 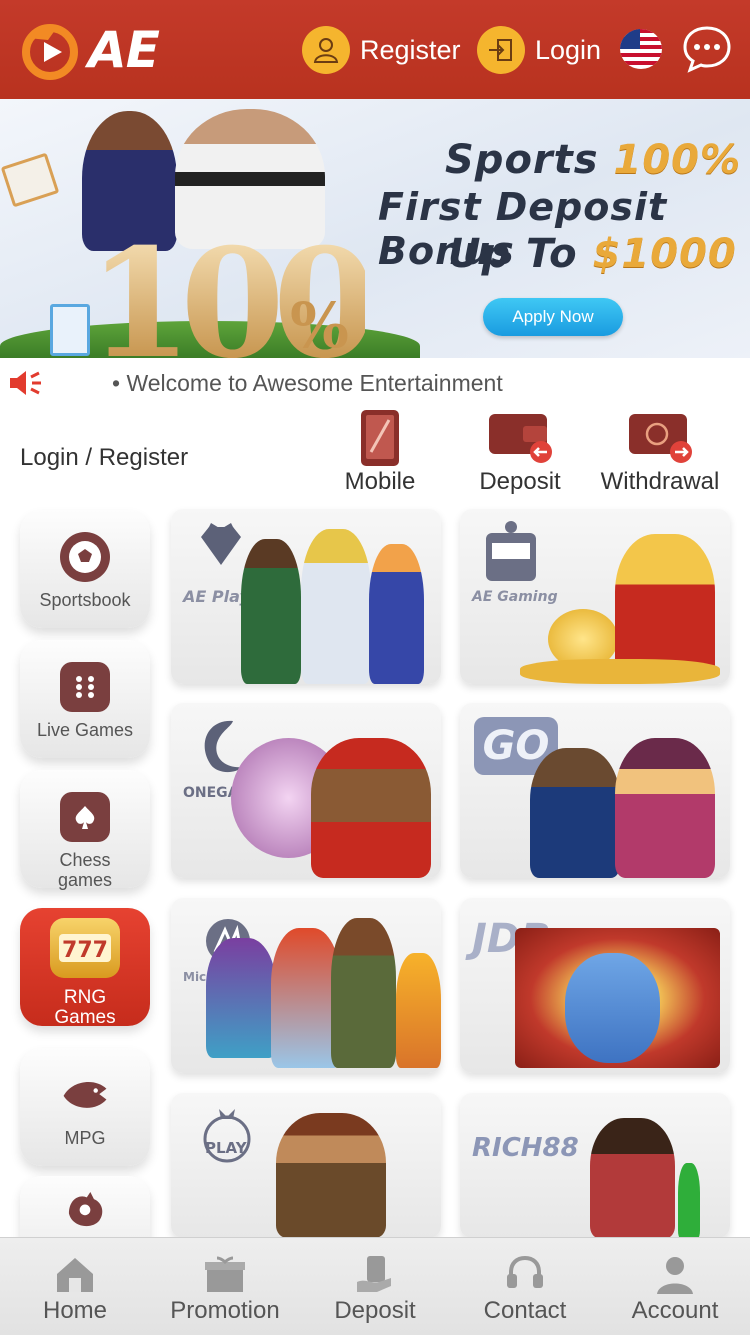 I want to click on game-tile-microgaming: Microgaming, so click(x=306, y=985).